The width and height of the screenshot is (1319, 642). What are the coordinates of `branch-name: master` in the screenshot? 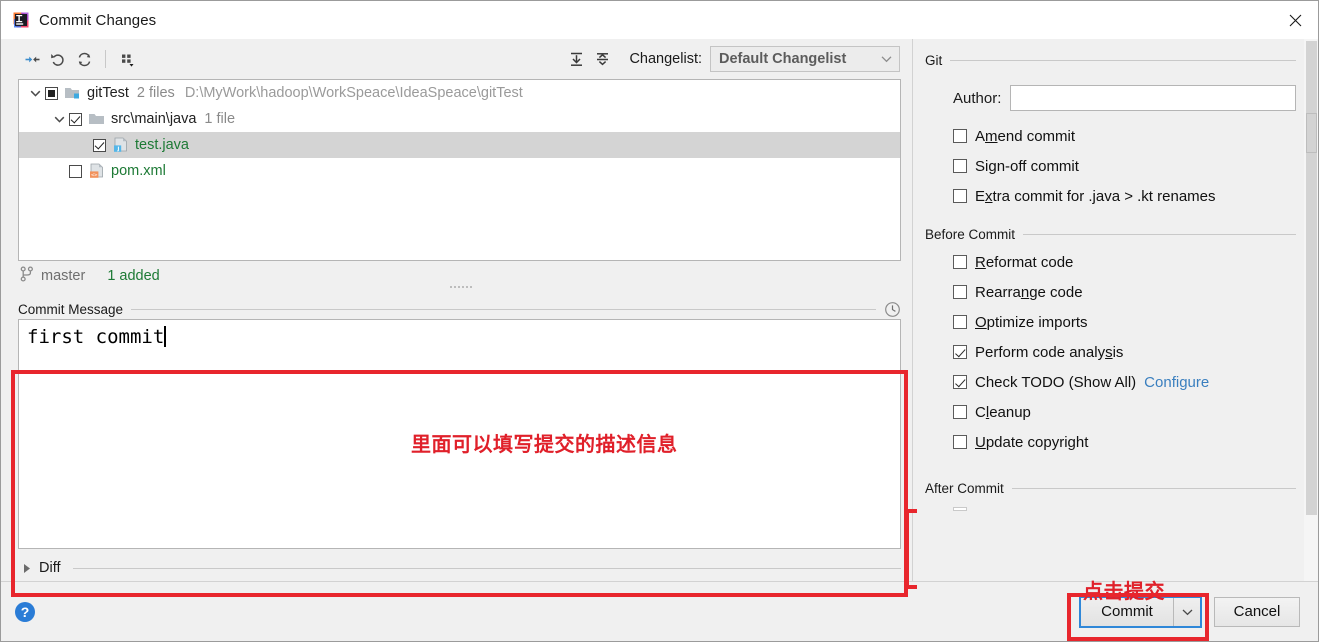 It's located at (63, 276).